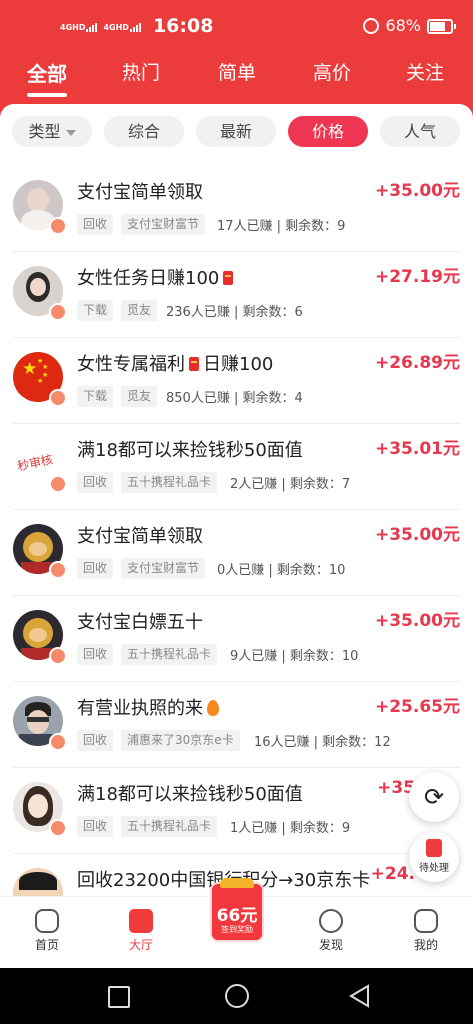  I want to click on category-tabs: 全部 热门 简单 高价 关注, so click(236, 76).